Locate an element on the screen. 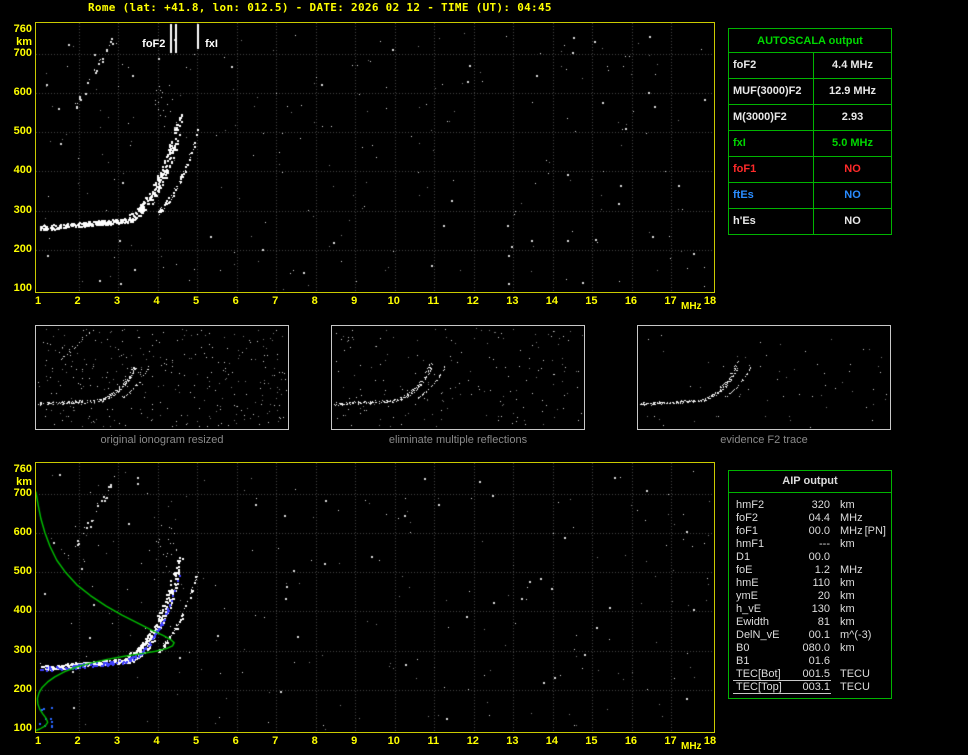 Image resolution: width=968 pixels, height=755 pixels. aip-param: DelN_vE is located at coordinates (758, 635).